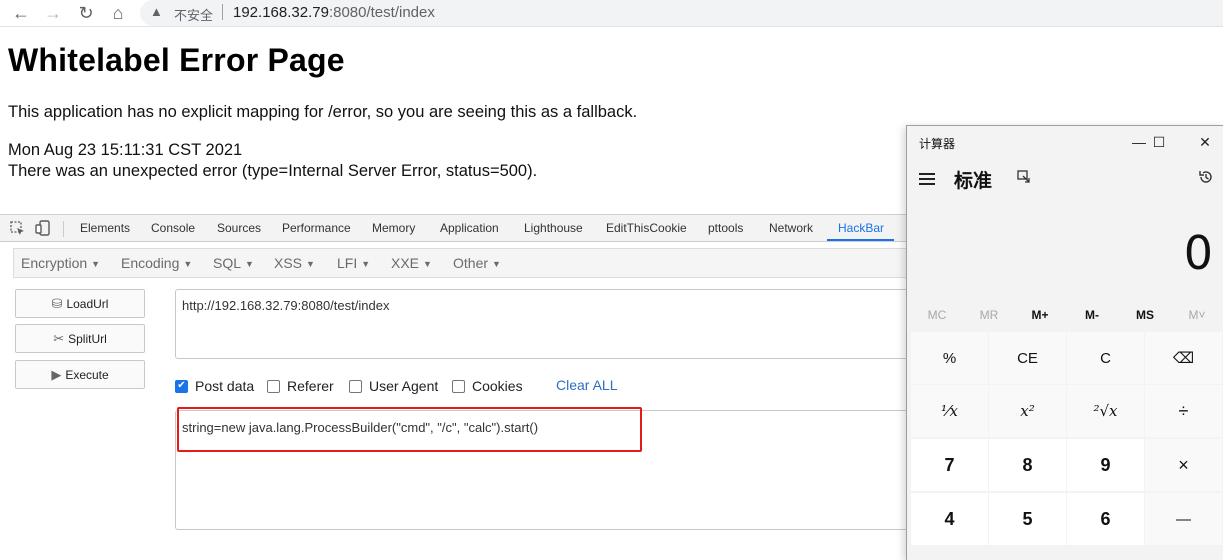 This screenshot has width=1223, height=560. Describe the element at coordinates (1027, 465) in the screenshot. I see `eight-button: 8` at that location.